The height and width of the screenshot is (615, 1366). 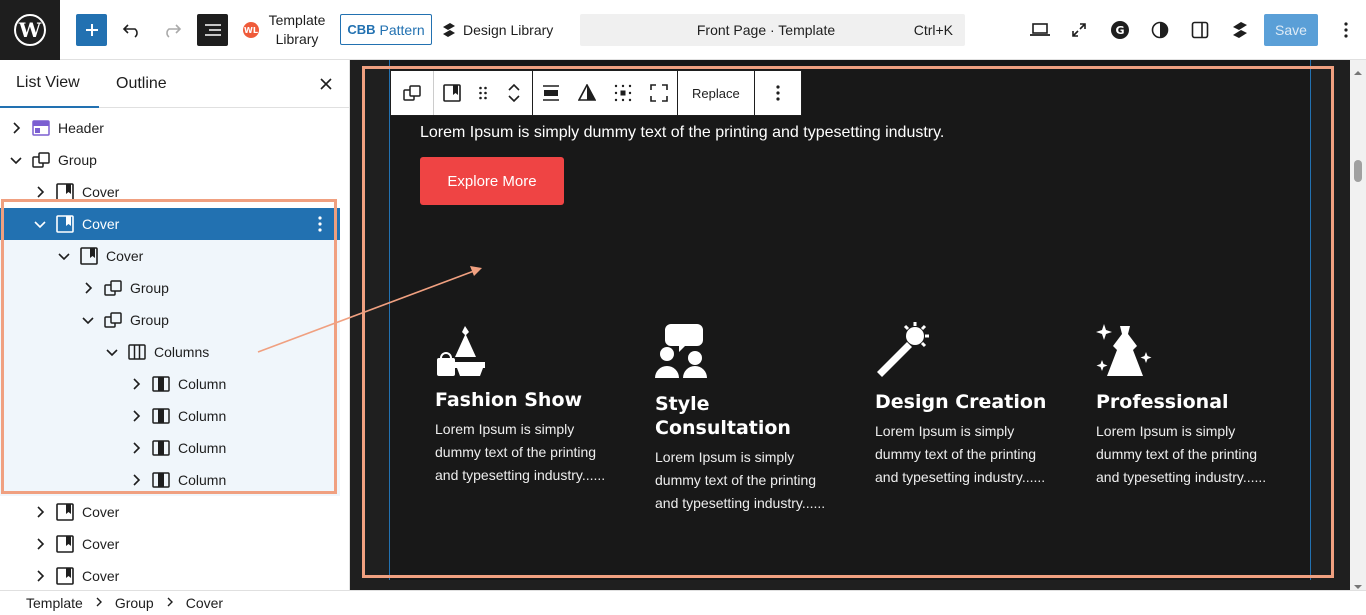 What do you see at coordinates (54, 603) in the screenshot?
I see `breadcrumb-item: Template` at bounding box center [54, 603].